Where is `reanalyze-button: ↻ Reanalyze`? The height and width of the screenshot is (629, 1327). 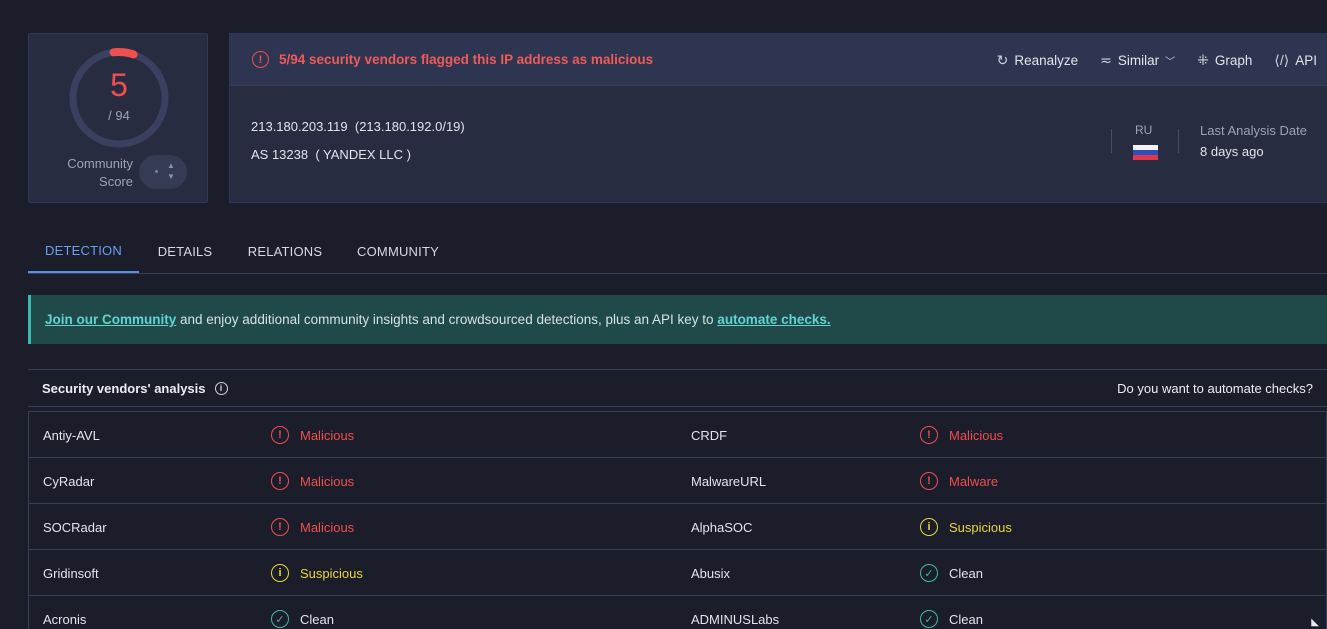 reanalyze-button: ↻ Reanalyze is located at coordinates (1038, 60).